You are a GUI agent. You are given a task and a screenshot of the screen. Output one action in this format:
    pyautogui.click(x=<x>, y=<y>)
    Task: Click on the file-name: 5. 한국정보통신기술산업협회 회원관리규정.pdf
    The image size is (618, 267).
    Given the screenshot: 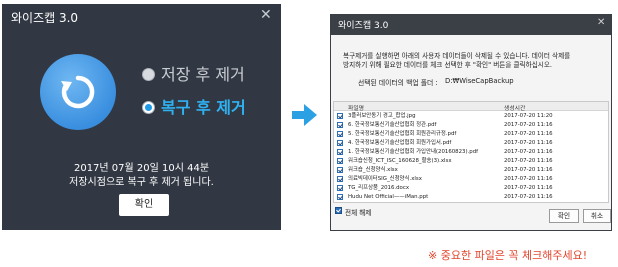 What is the action you would take?
    pyautogui.click(x=402, y=134)
    